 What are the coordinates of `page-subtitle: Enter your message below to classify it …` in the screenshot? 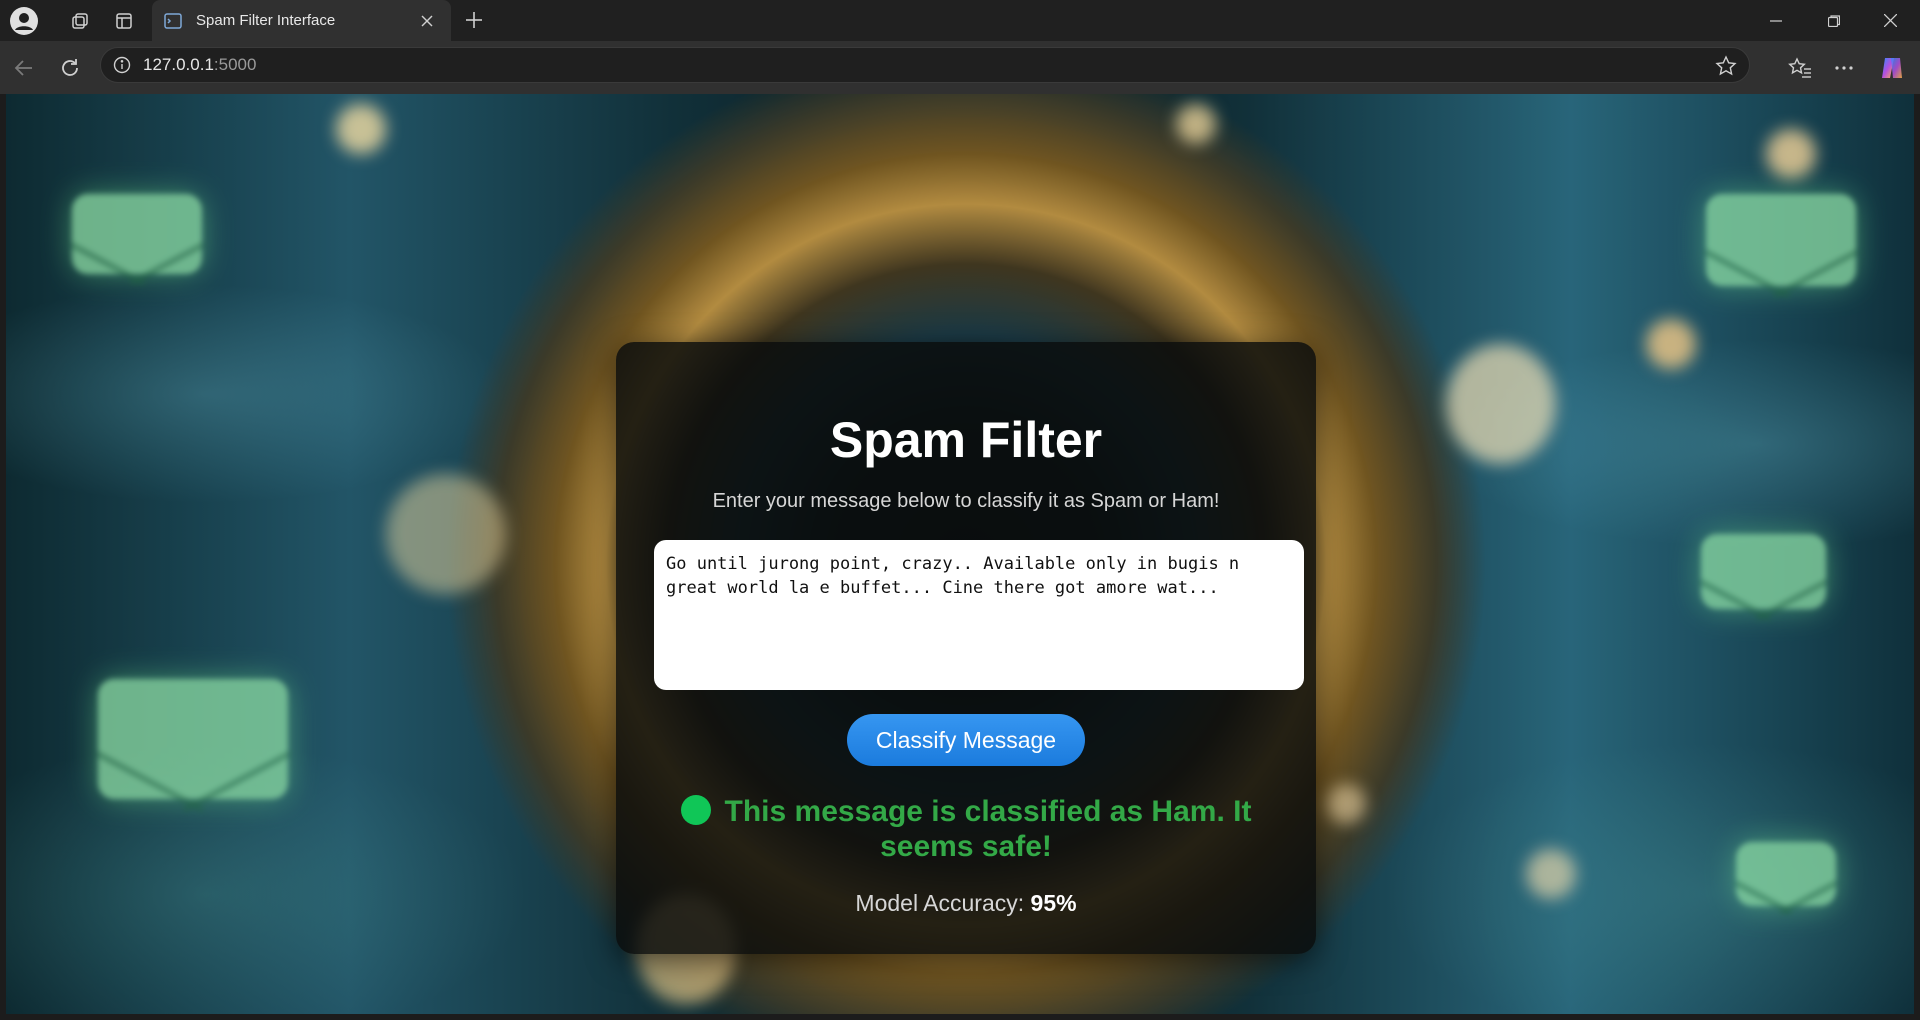 It's located at (966, 501).